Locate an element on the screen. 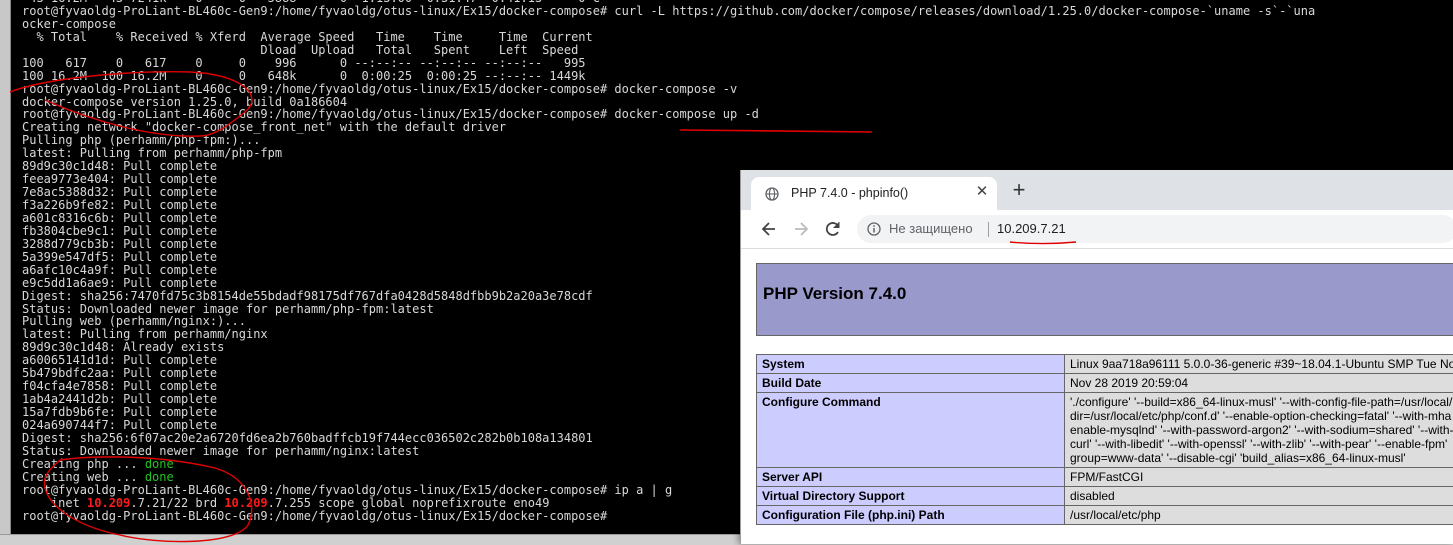  url-text: 10.209.7.21 is located at coordinates (1031, 228).